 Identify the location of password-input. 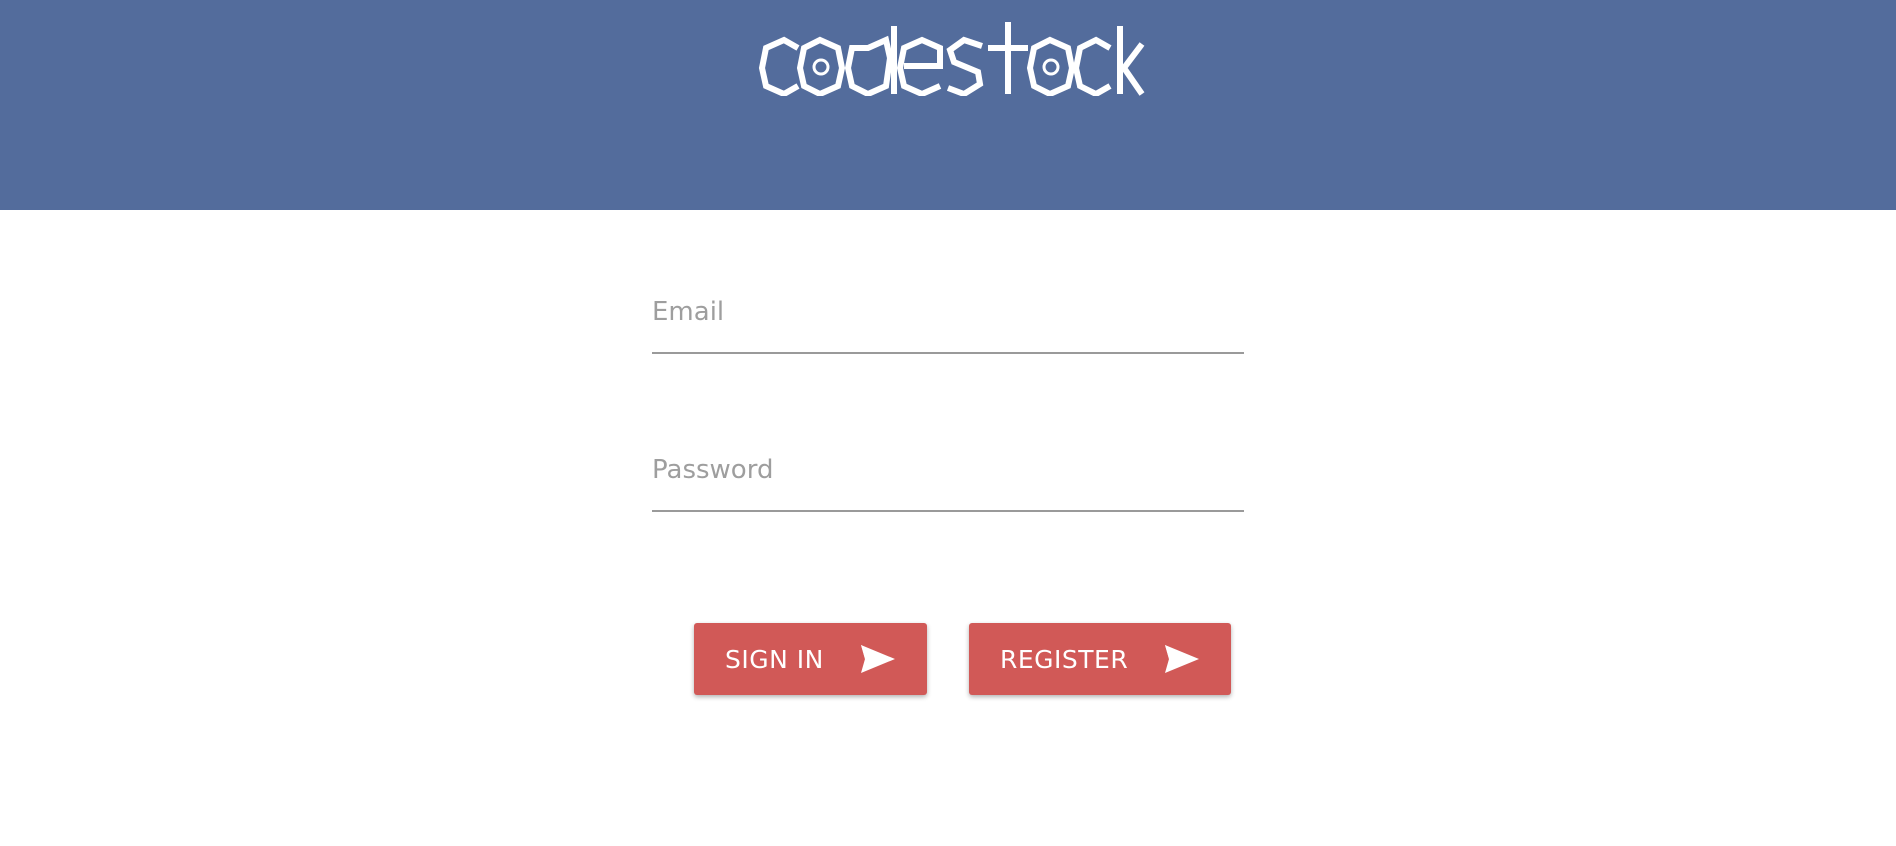
(948, 470).